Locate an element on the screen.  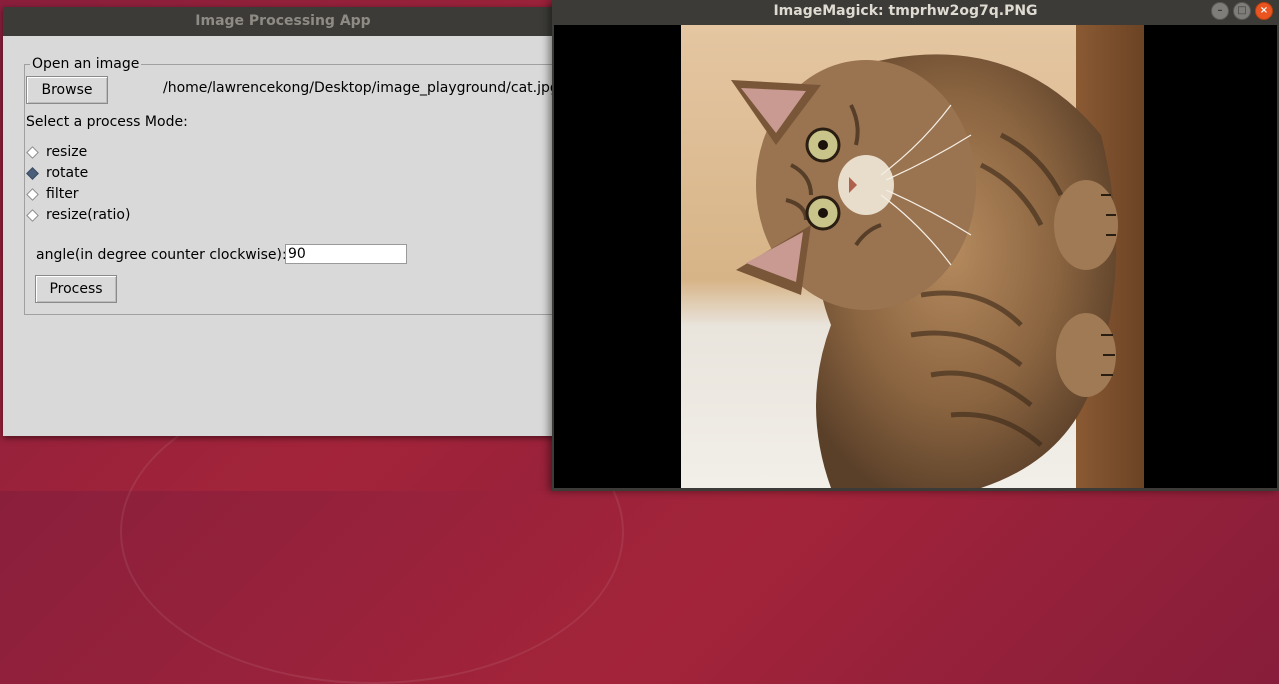
radio-label: filter is located at coordinates (62, 194).